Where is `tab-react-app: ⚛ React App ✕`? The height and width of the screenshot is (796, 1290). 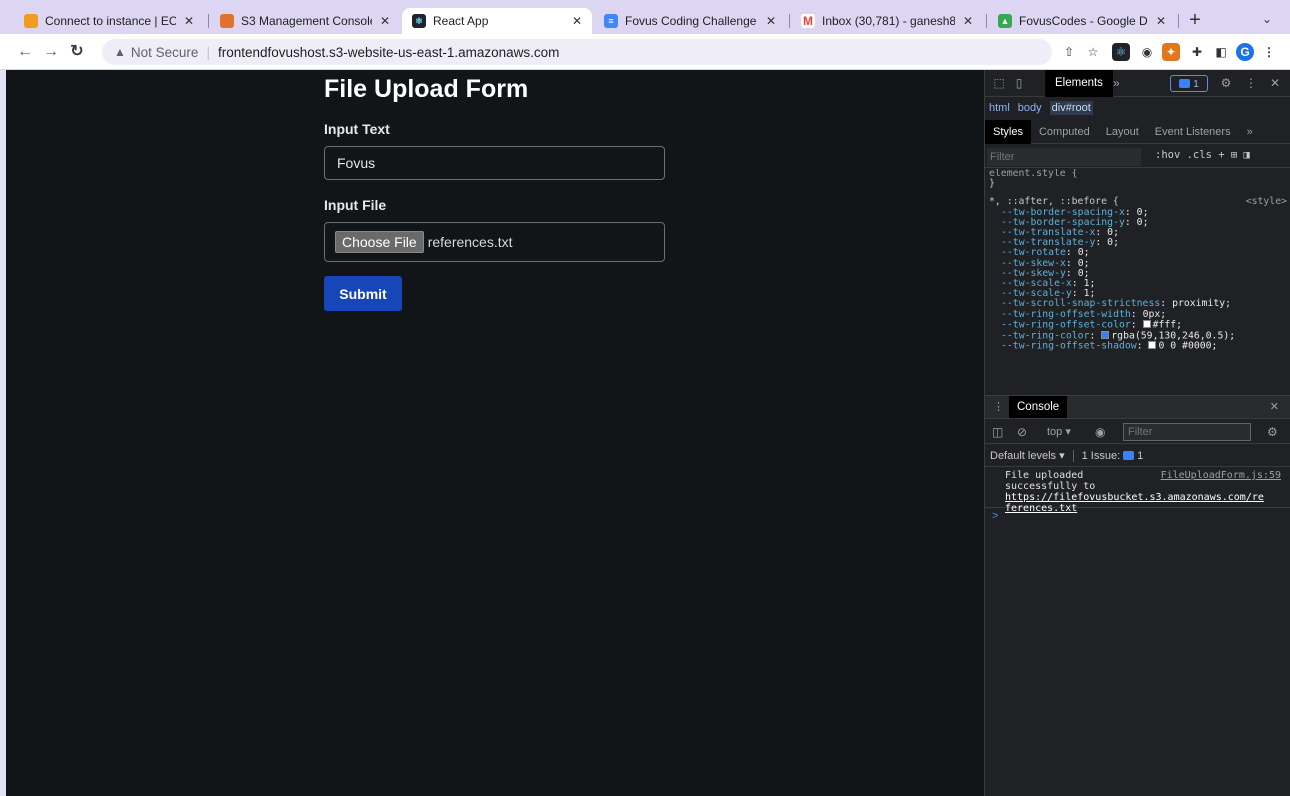
tab-react-app: ⚛ React App ✕ is located at coordinates (497, 21).